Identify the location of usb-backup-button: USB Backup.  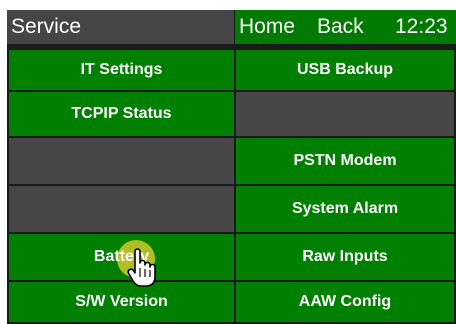
(345, 70).